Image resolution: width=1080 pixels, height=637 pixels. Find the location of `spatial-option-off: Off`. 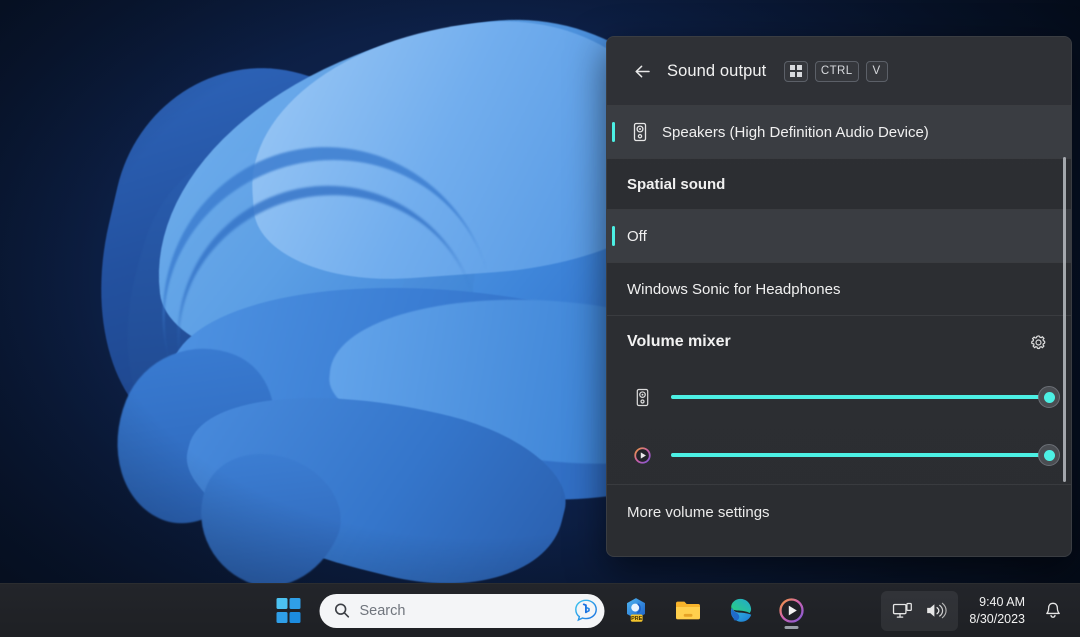

spatial-option-off: Off is located at coordinates (839, 236).